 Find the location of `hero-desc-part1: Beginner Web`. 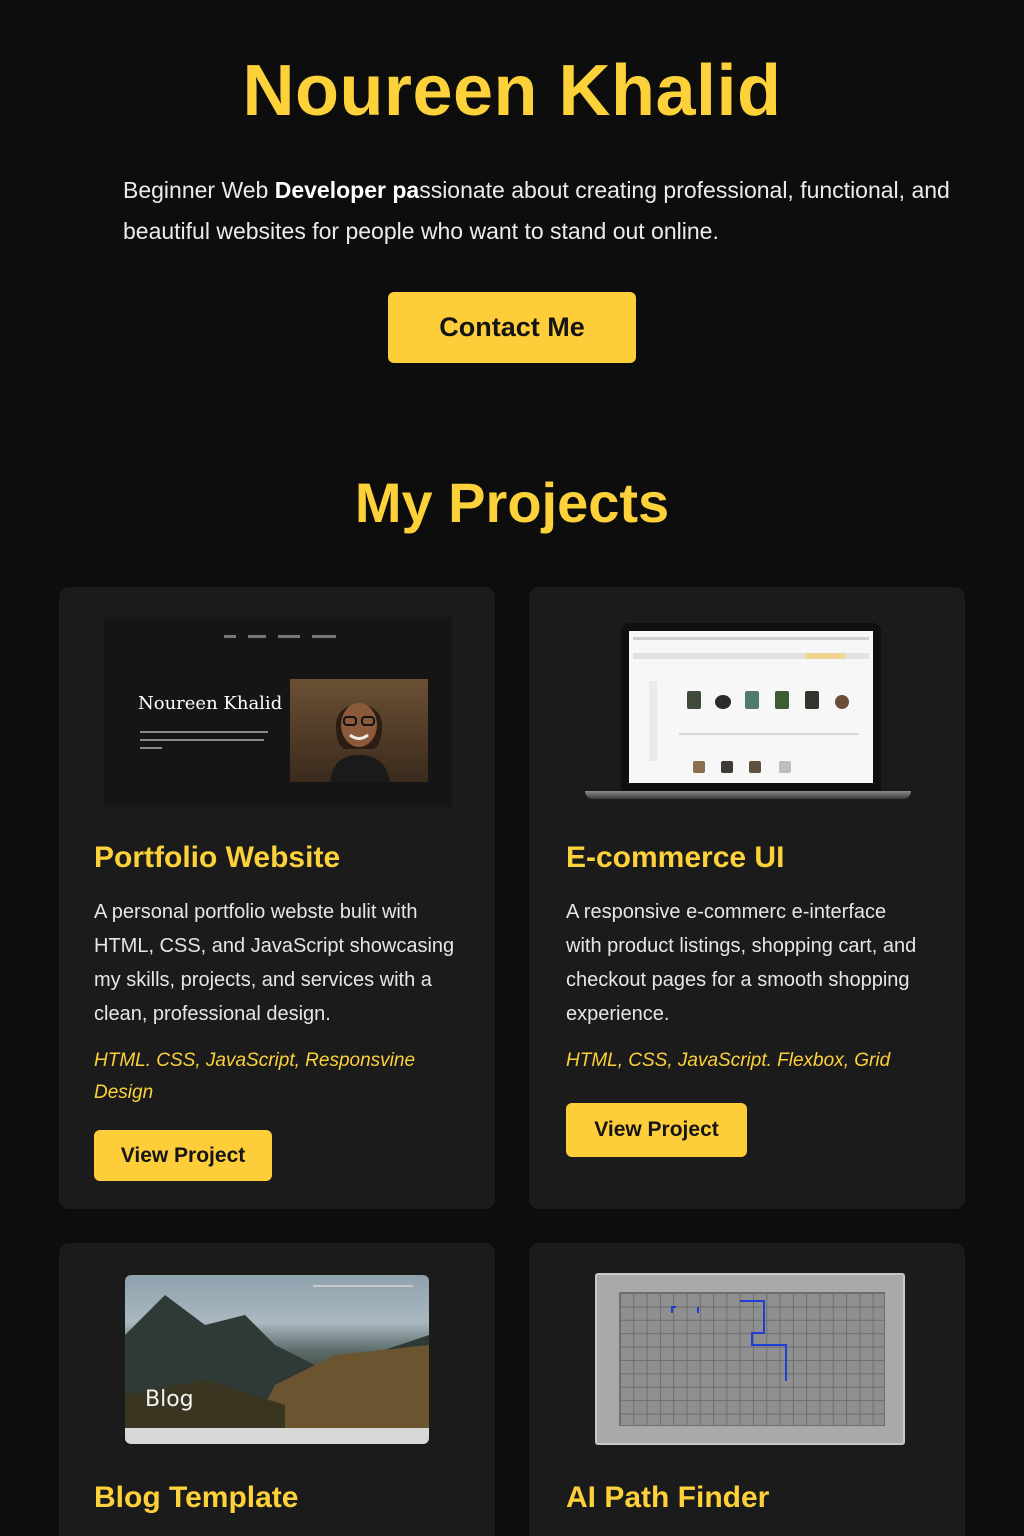

hero-desc-part1: Beginner Web is located at coordinates (199, 190).